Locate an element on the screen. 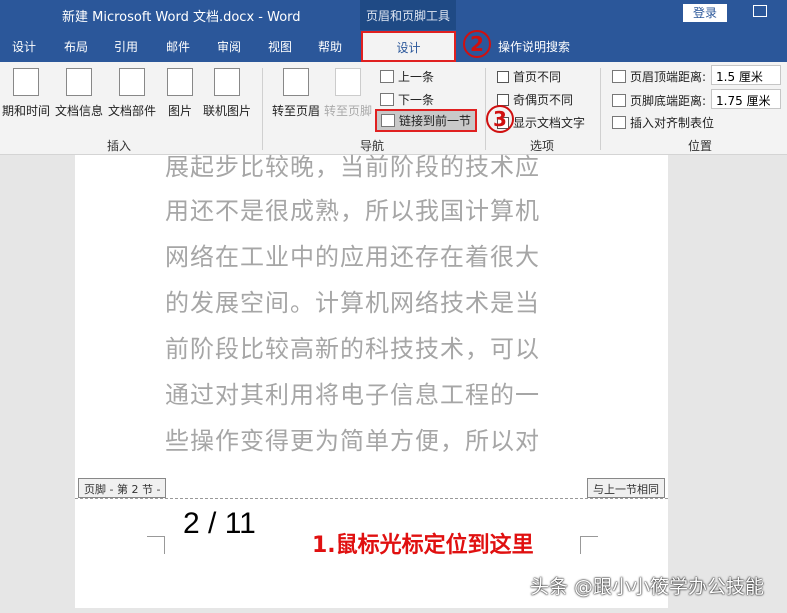  body-line: 通过对其利用将电子信息工程的一 is located at coordinates (352, 395).